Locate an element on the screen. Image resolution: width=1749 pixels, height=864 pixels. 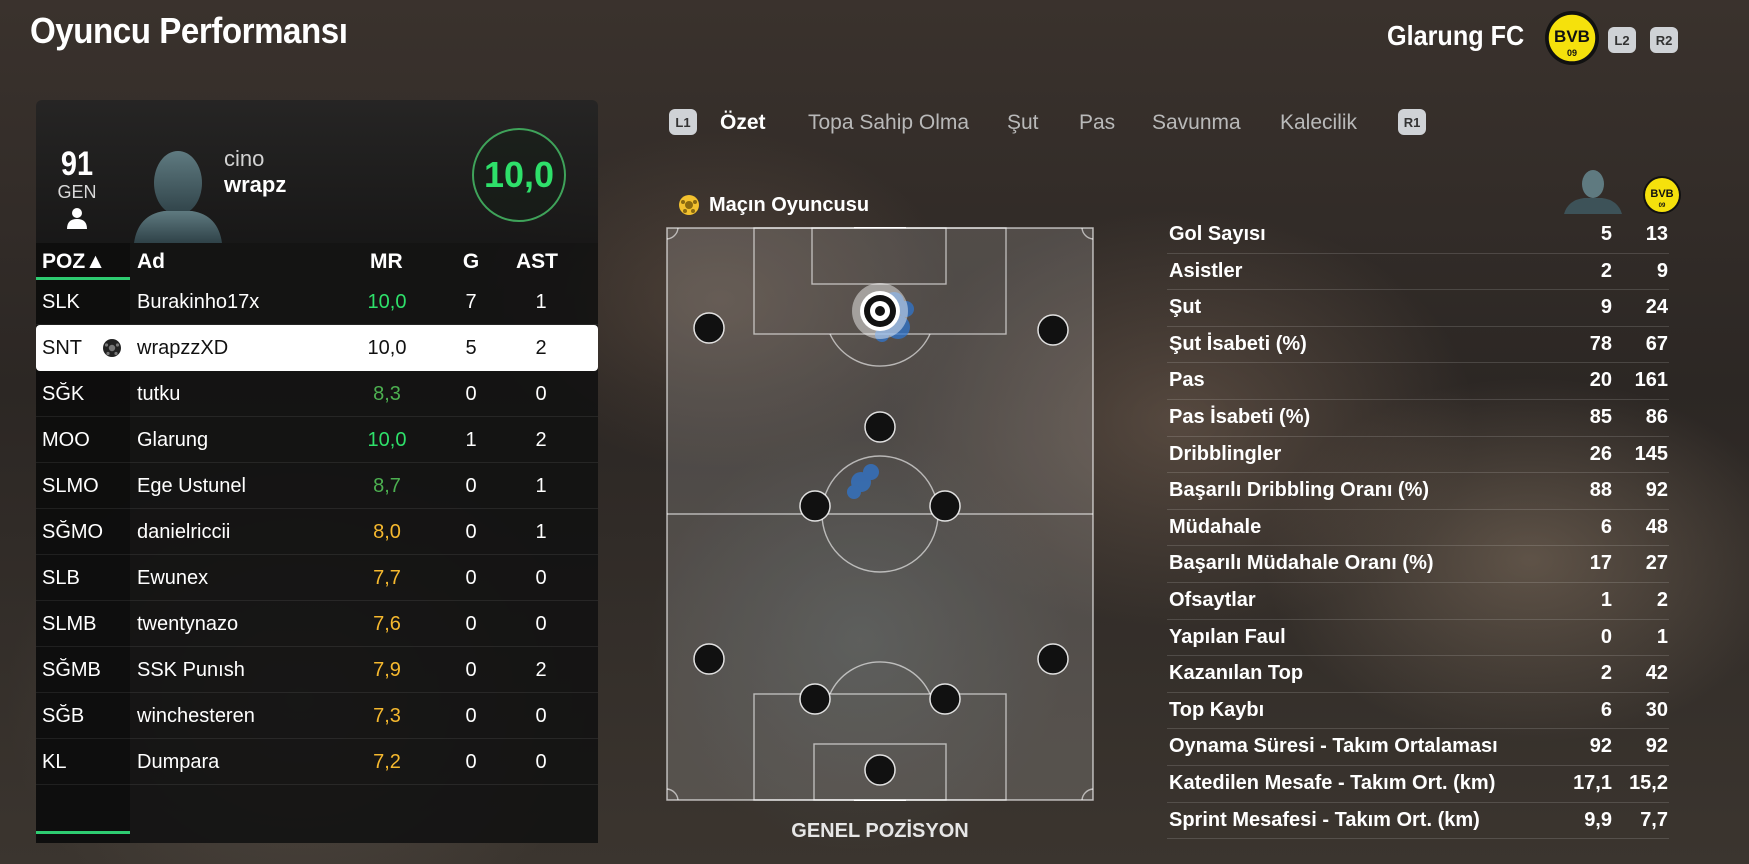
header-g: G is located at coordinates (471, 262).